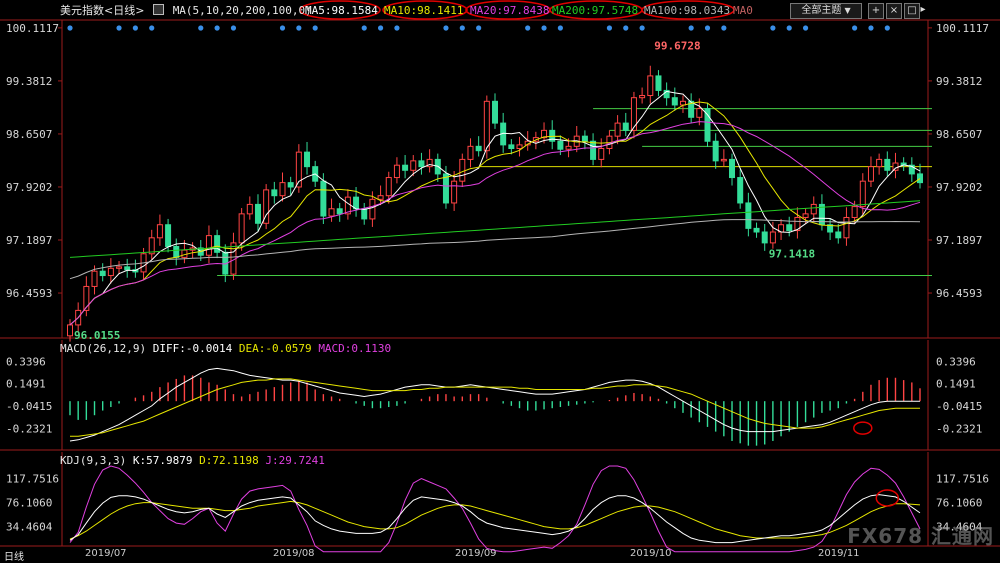 The height and width of the screenshot is (563, 1000). I want to click on collapse-button: ▸, so click(923, 10).